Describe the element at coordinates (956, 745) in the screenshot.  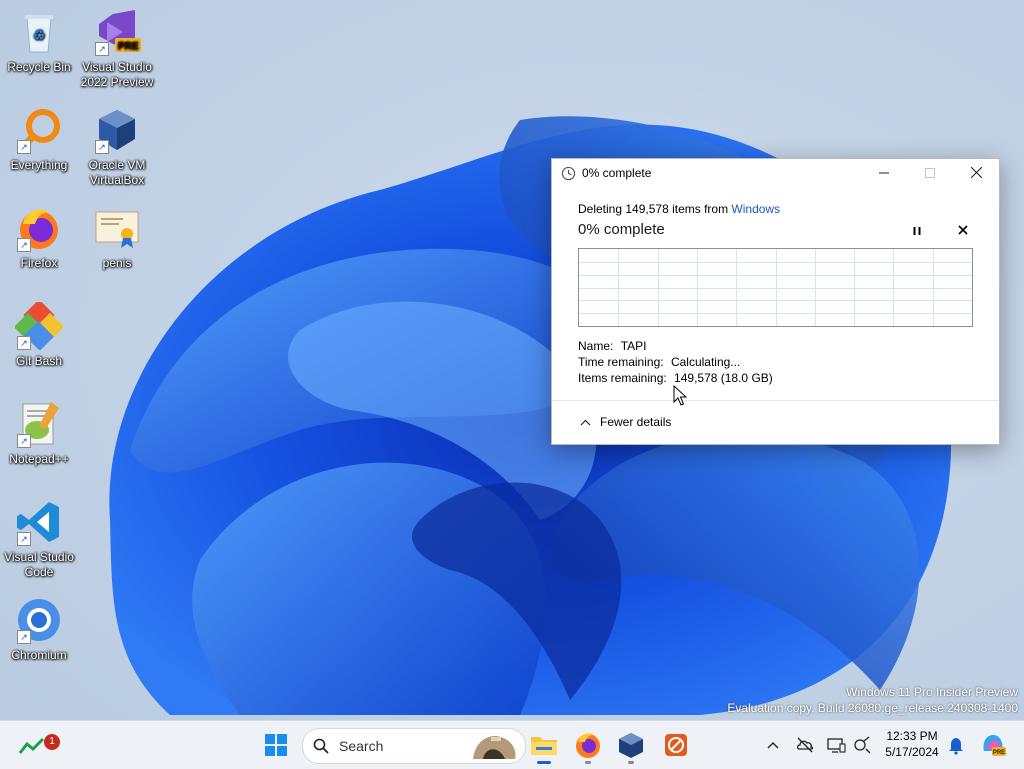
I see `notifications-bell-icon` at that location.